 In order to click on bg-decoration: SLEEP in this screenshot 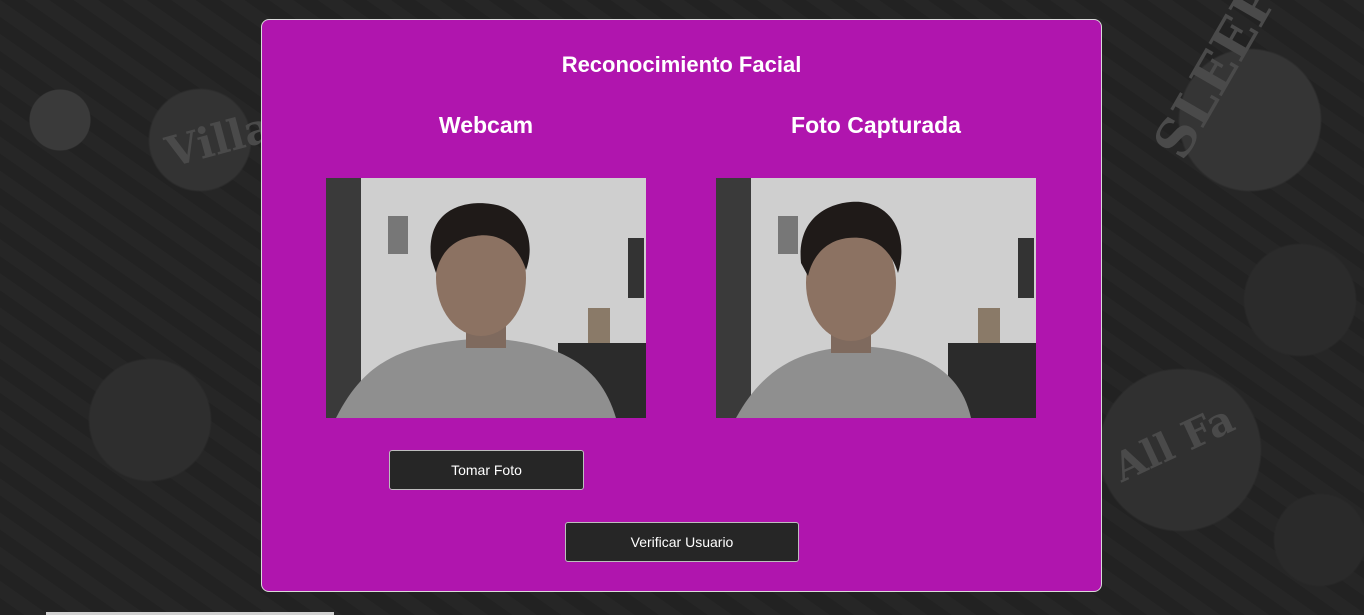, I will do `click(1216, 85)`.